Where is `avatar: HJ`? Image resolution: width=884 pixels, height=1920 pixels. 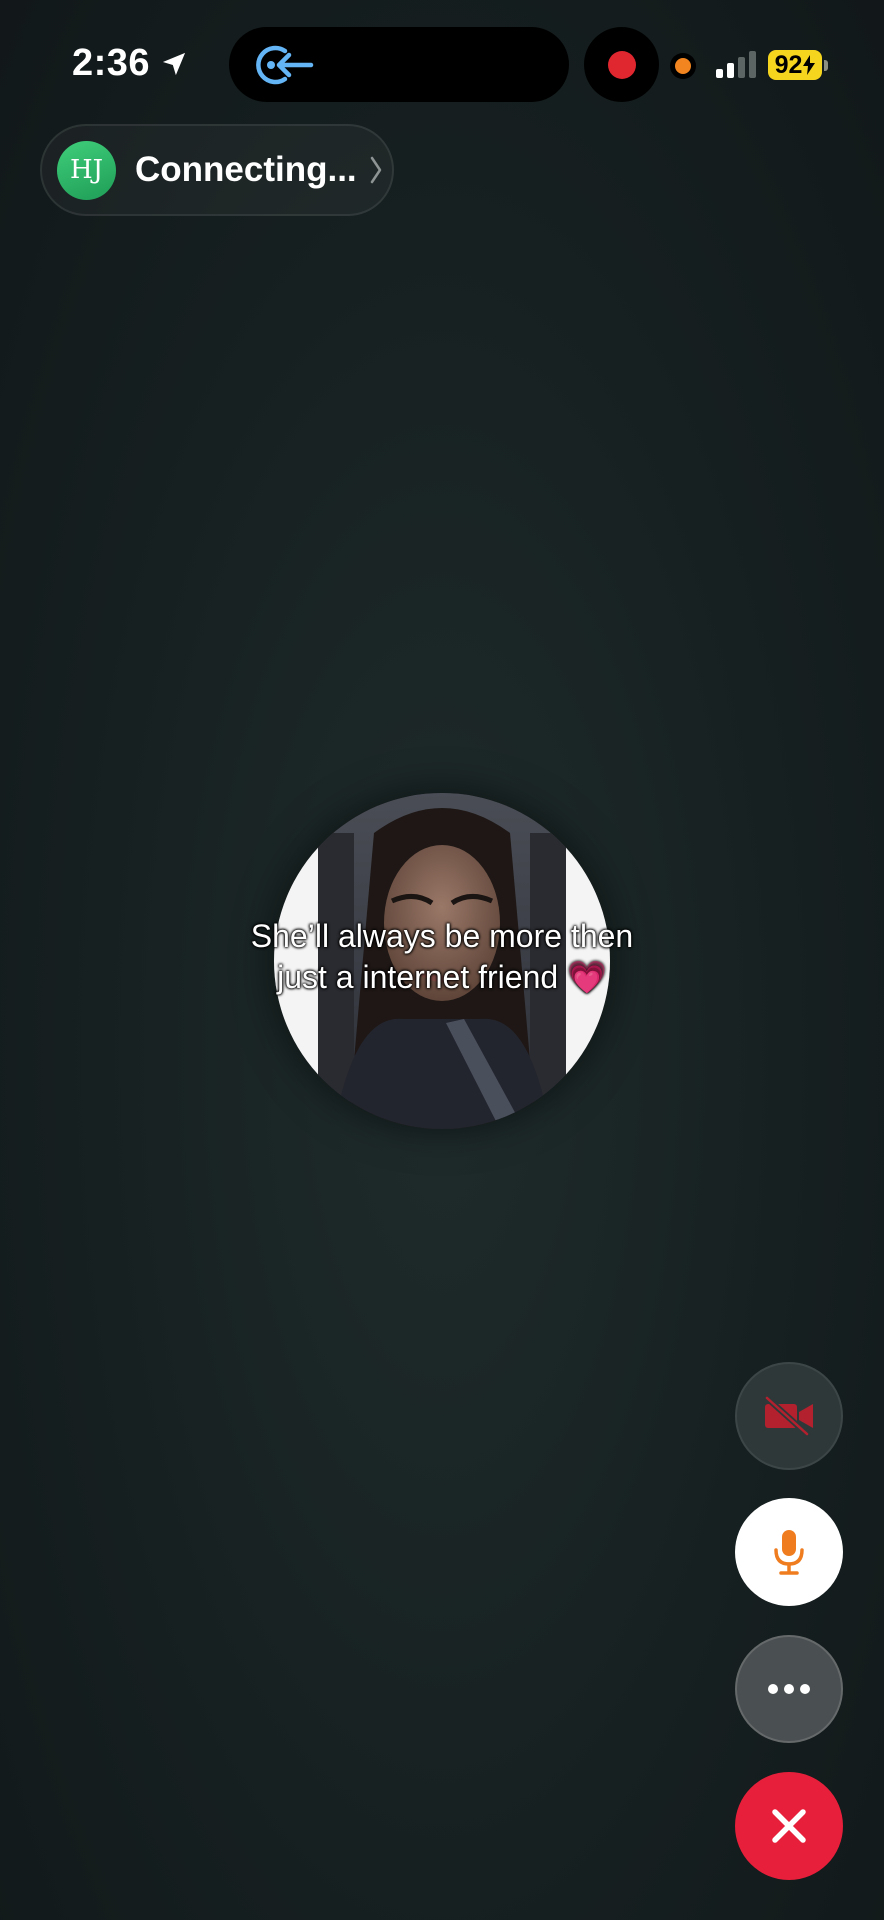
avatar: HJ is located at coordinates (86, 170).